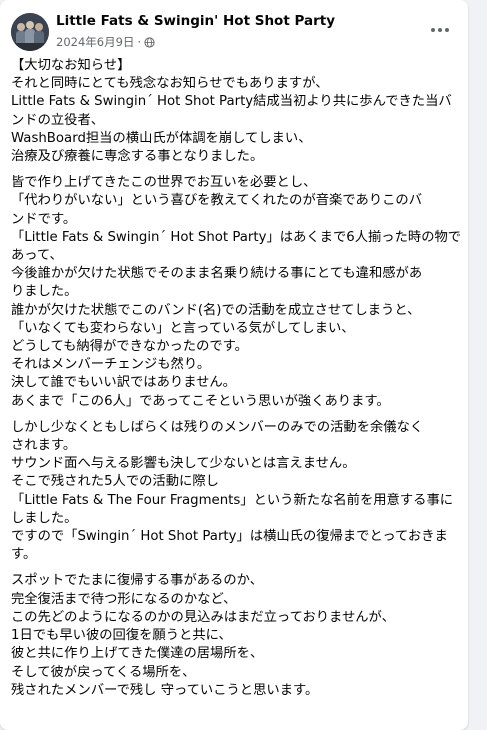 This screenshot has height=730, width=487. I want to click on post-text-line: そして彼が戻ってくる場所を、, so click(103, 672).